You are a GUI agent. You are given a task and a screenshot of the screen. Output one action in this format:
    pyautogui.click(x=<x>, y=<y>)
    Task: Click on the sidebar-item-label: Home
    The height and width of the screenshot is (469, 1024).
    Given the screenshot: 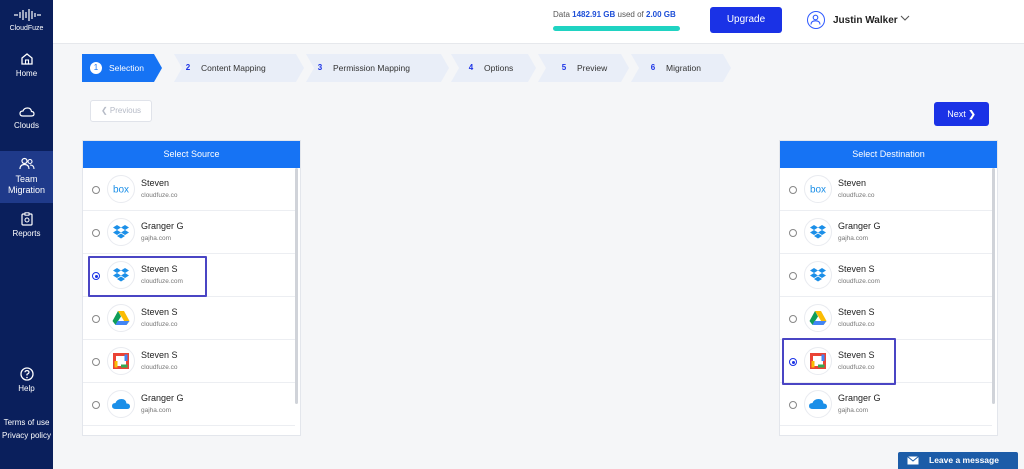 What is the action you would take?
    pyautogui.click(x=26, y=73)
    